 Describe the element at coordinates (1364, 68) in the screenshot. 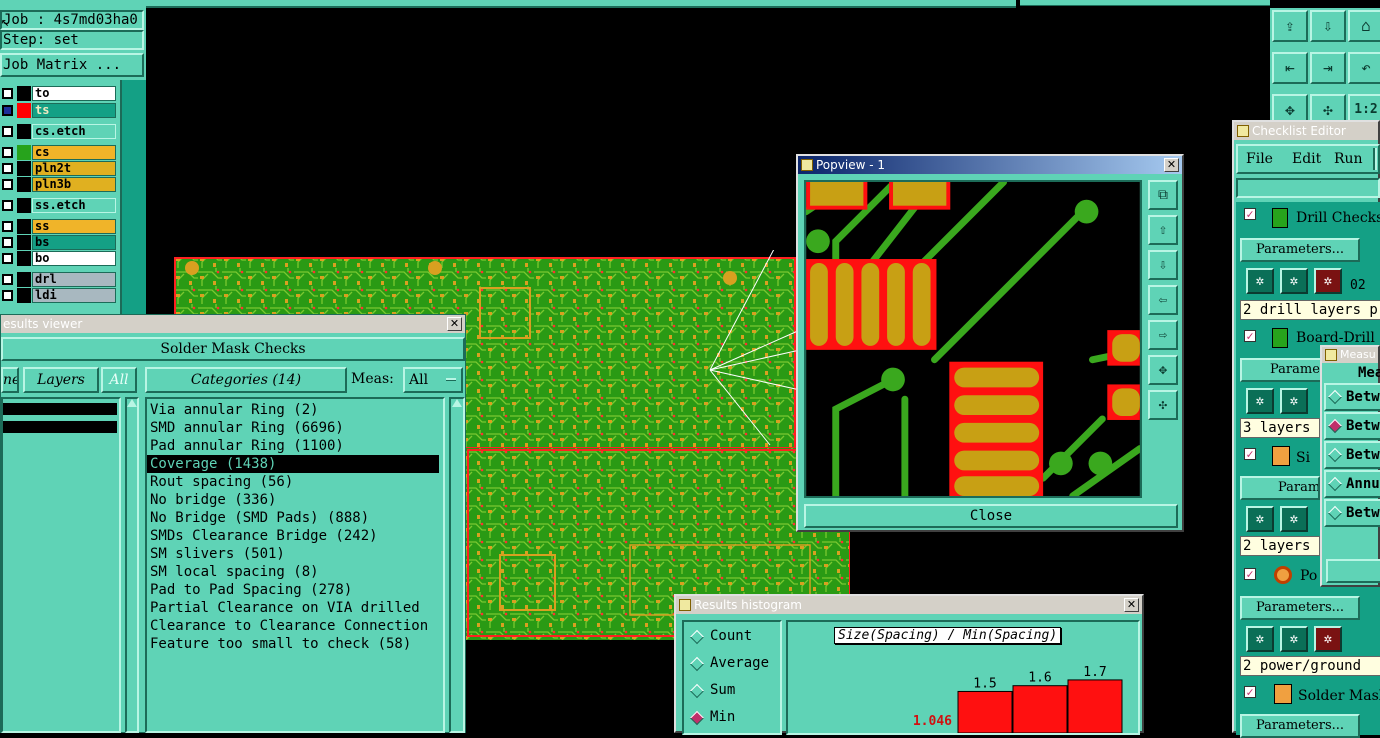

I see `view-tool-undo-icon: ↶` at that location.